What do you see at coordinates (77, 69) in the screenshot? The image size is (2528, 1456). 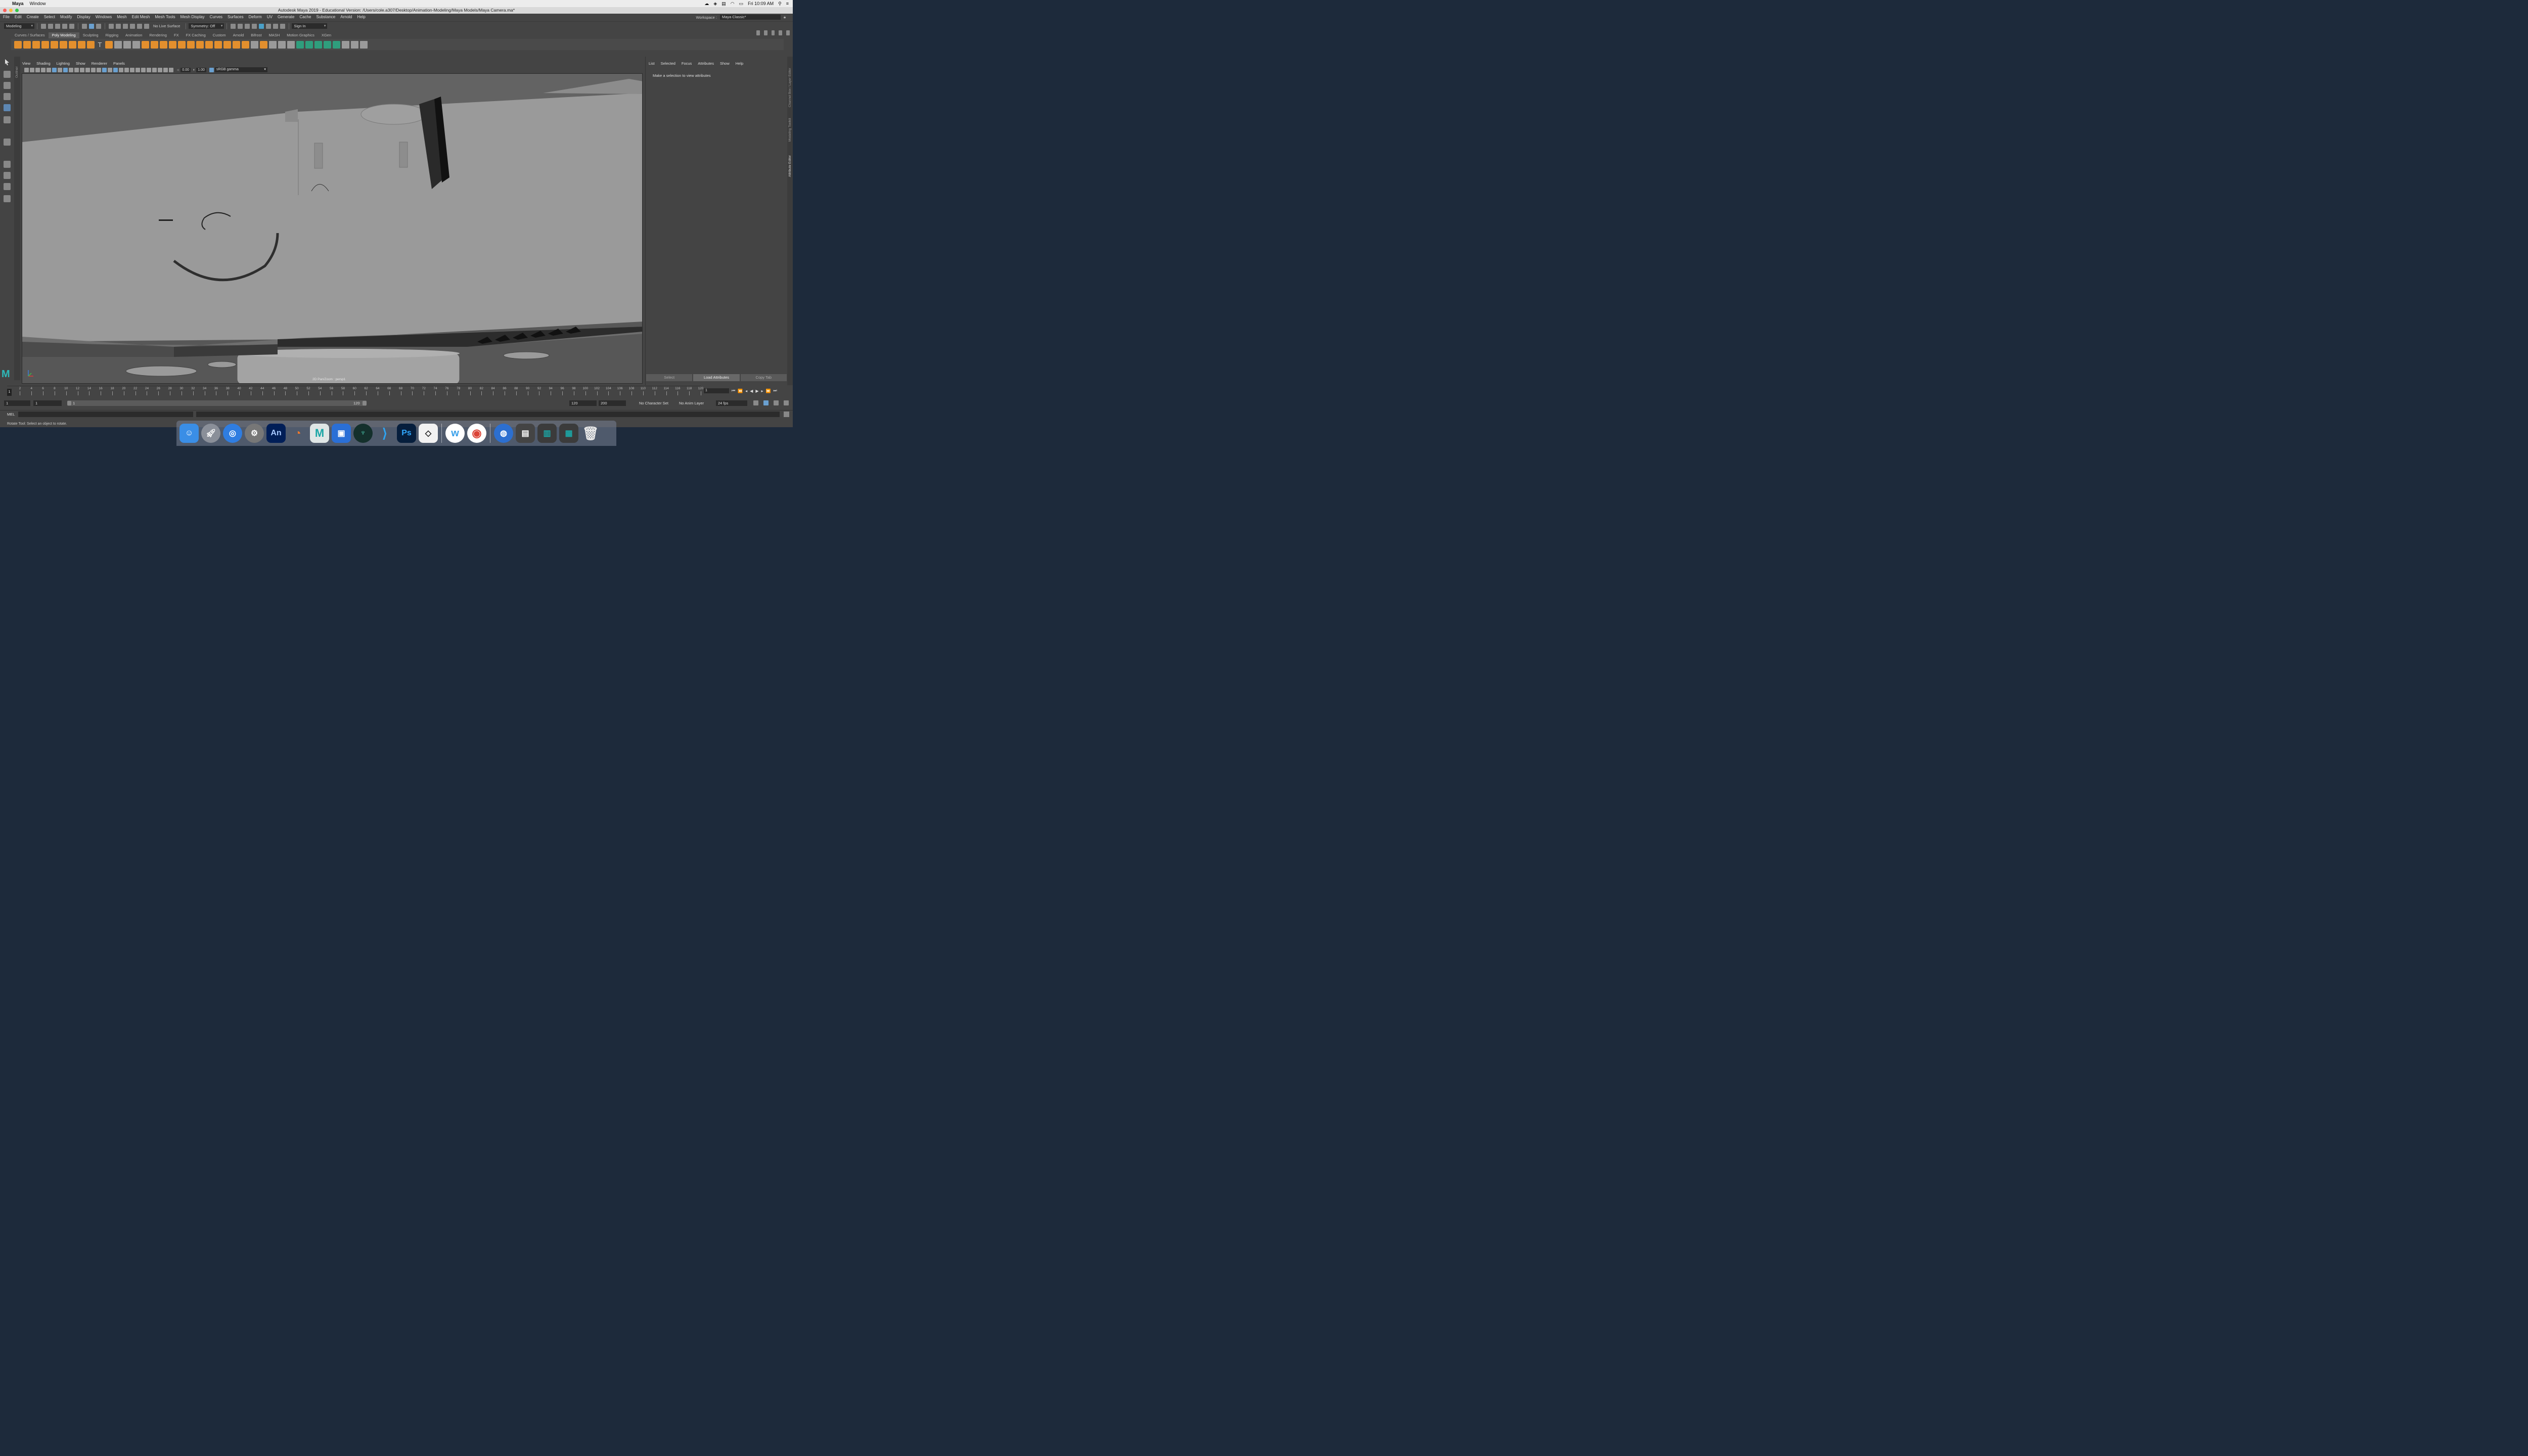 I see `gate-mask-icon` at bounding box center [77, 69].